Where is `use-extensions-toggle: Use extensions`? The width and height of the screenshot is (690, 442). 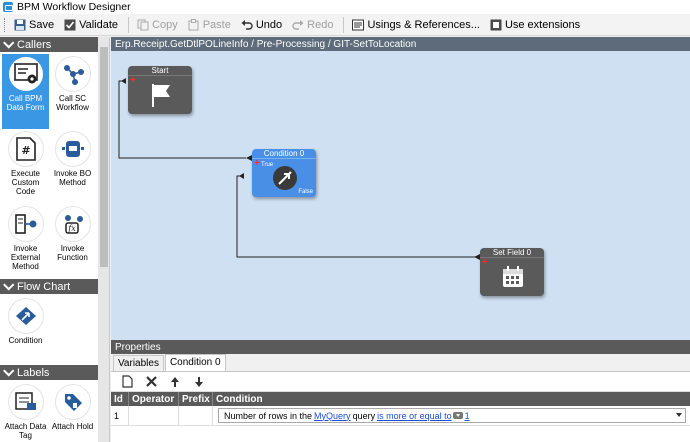
use-extensions-toggle: Use extensions is located at coordinates (535, 25).